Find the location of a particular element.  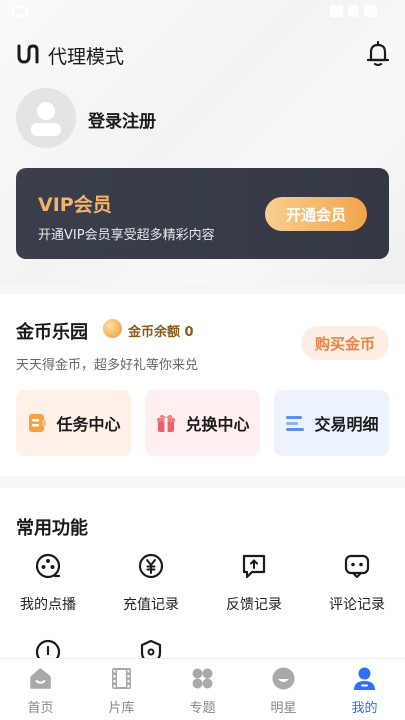

yuan-icon is located at coordinates (151, 566).